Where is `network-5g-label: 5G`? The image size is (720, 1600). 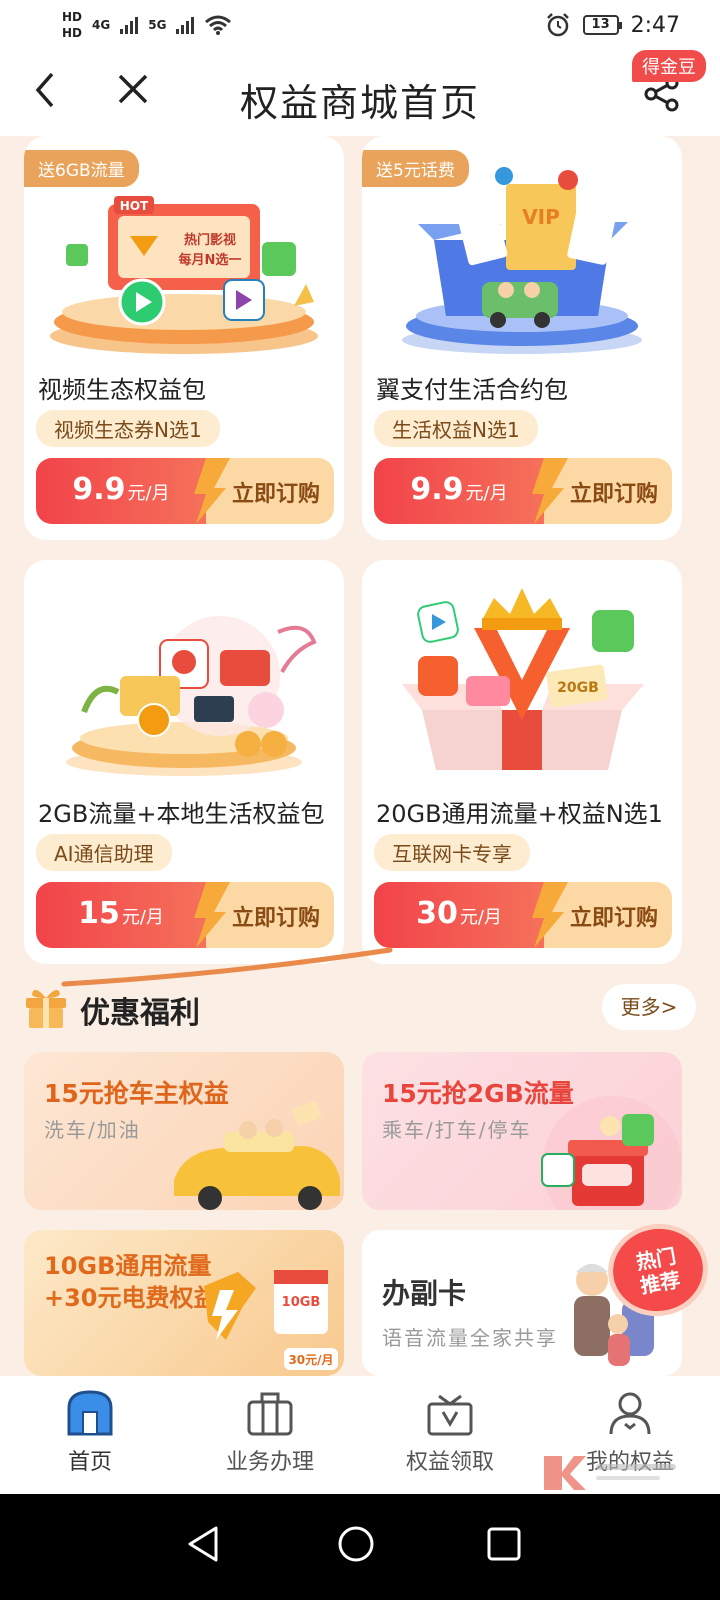 network-5g-label: 5G is located at coordinates (157, 25).